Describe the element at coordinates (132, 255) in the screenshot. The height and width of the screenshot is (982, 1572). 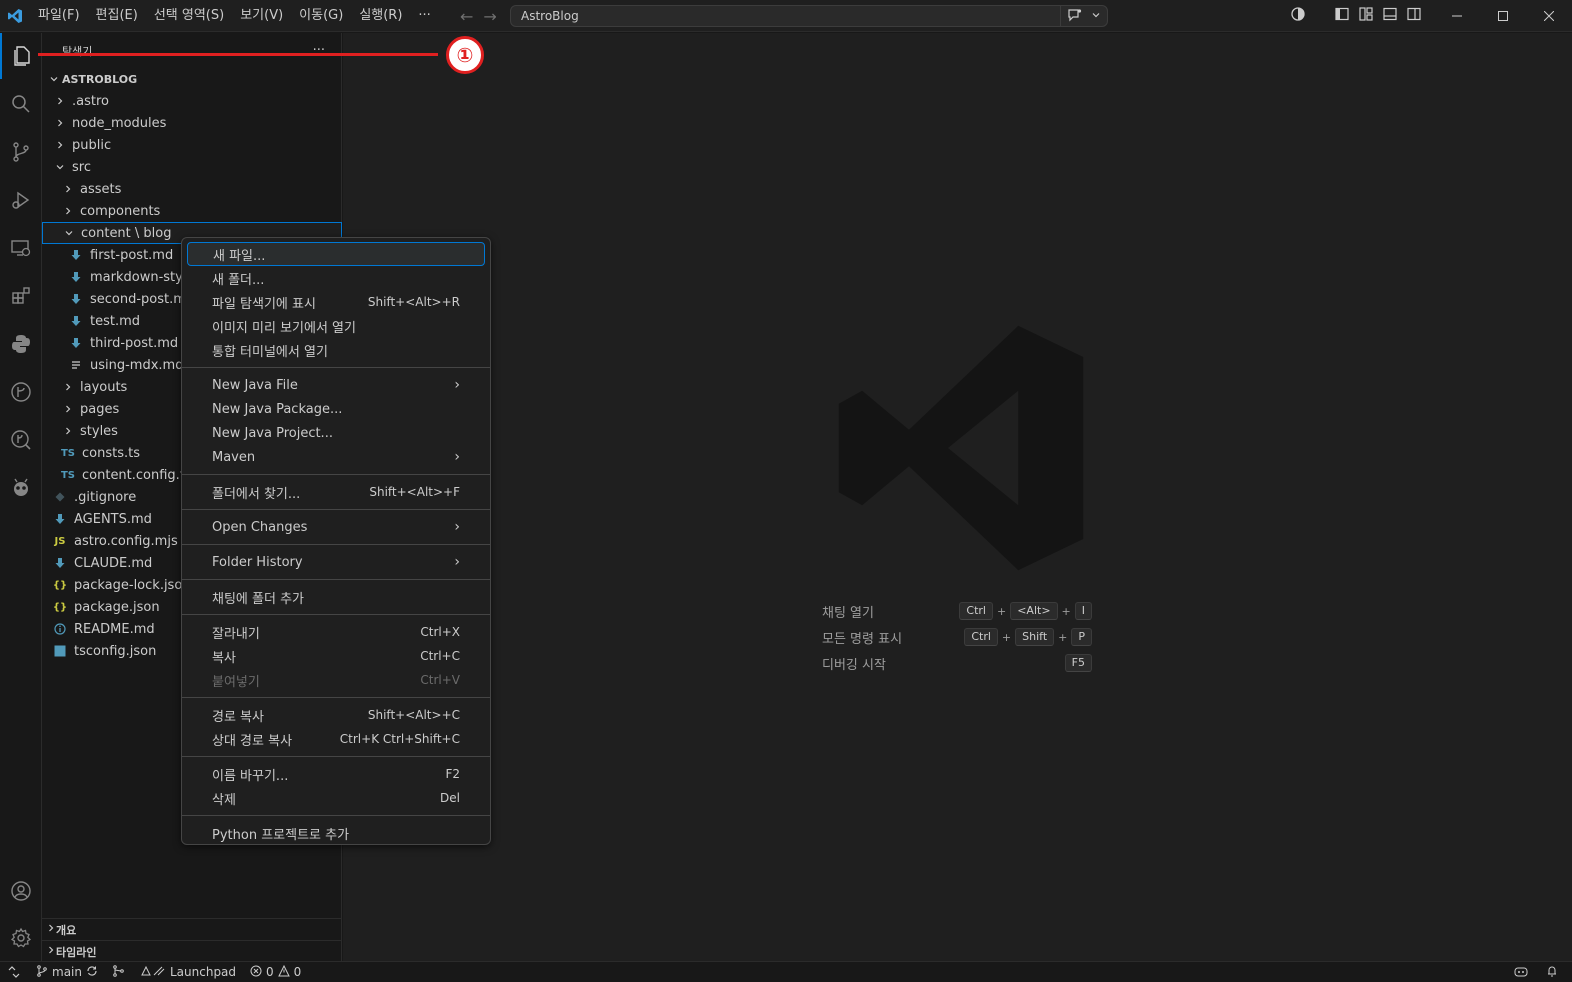
I see `tree-item-label: first-post.md` at that location.